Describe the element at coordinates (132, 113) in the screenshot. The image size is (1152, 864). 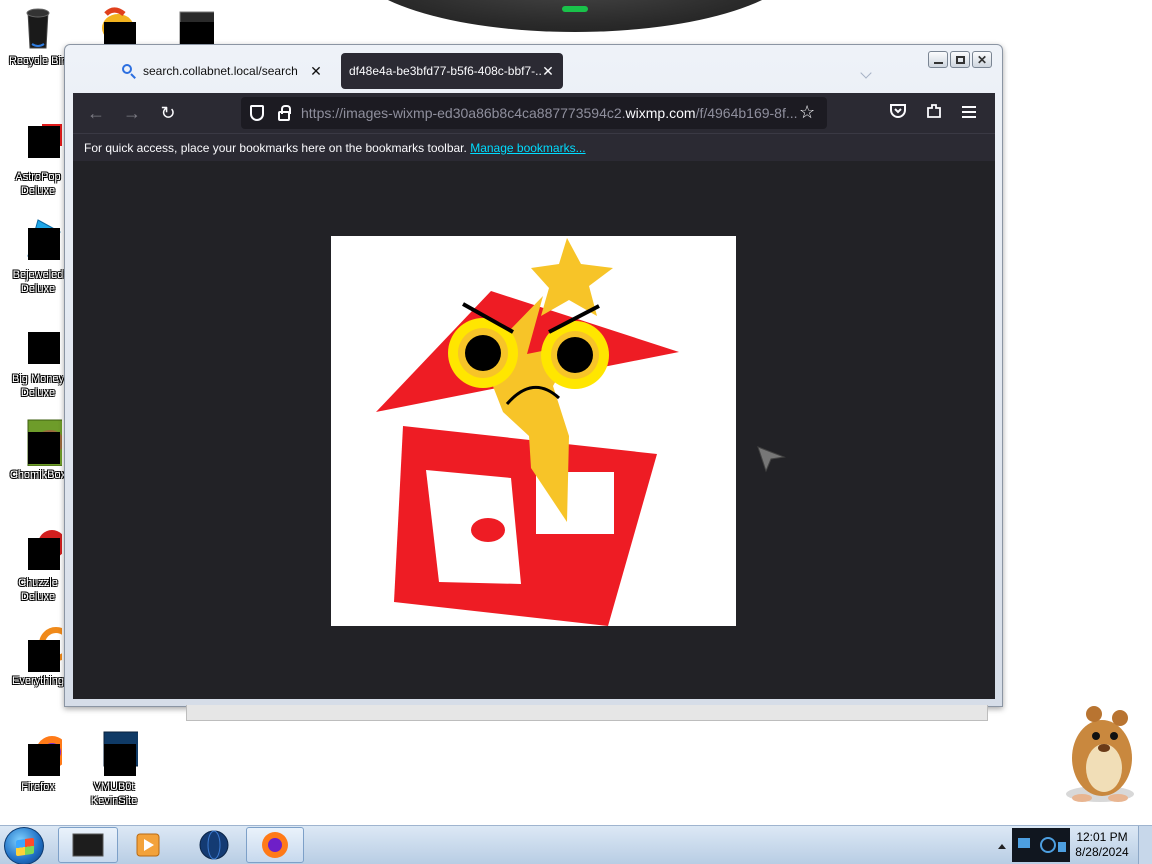
I see `forward-button: →` at that location.